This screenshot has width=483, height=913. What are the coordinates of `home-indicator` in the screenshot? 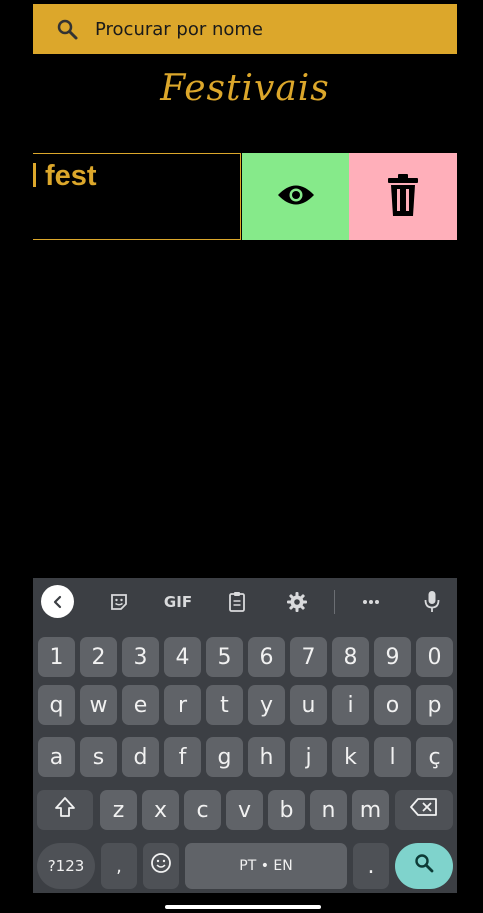 It's located at (243, 907).